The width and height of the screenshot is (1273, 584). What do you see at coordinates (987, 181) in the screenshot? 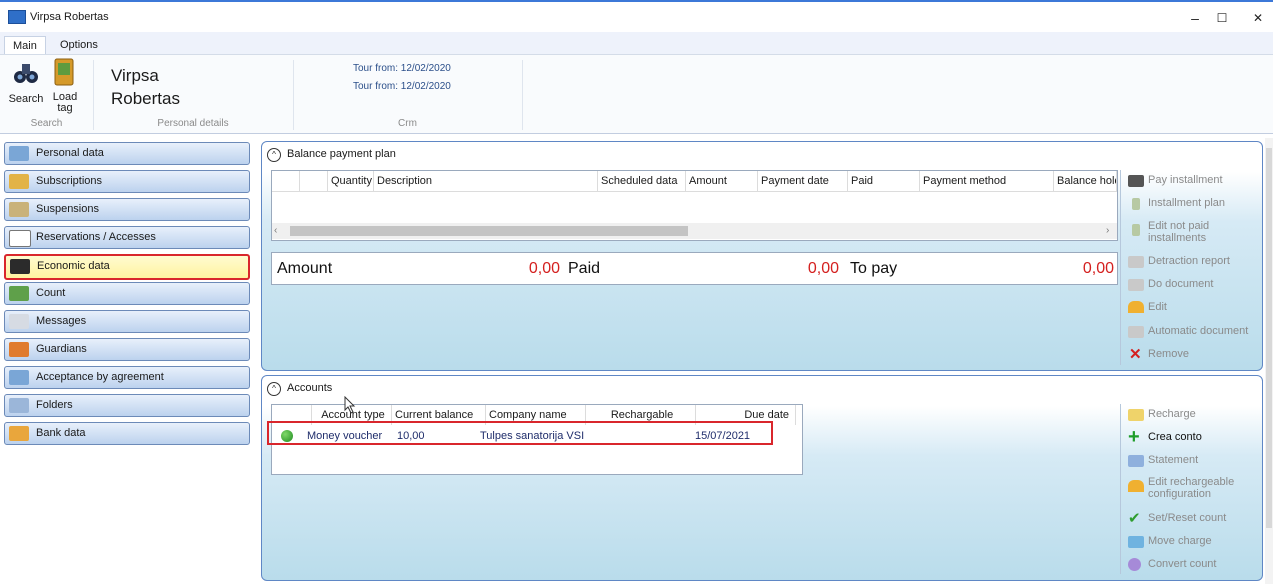
I see `column-header: Payment method` at bounding box center [987, 181].